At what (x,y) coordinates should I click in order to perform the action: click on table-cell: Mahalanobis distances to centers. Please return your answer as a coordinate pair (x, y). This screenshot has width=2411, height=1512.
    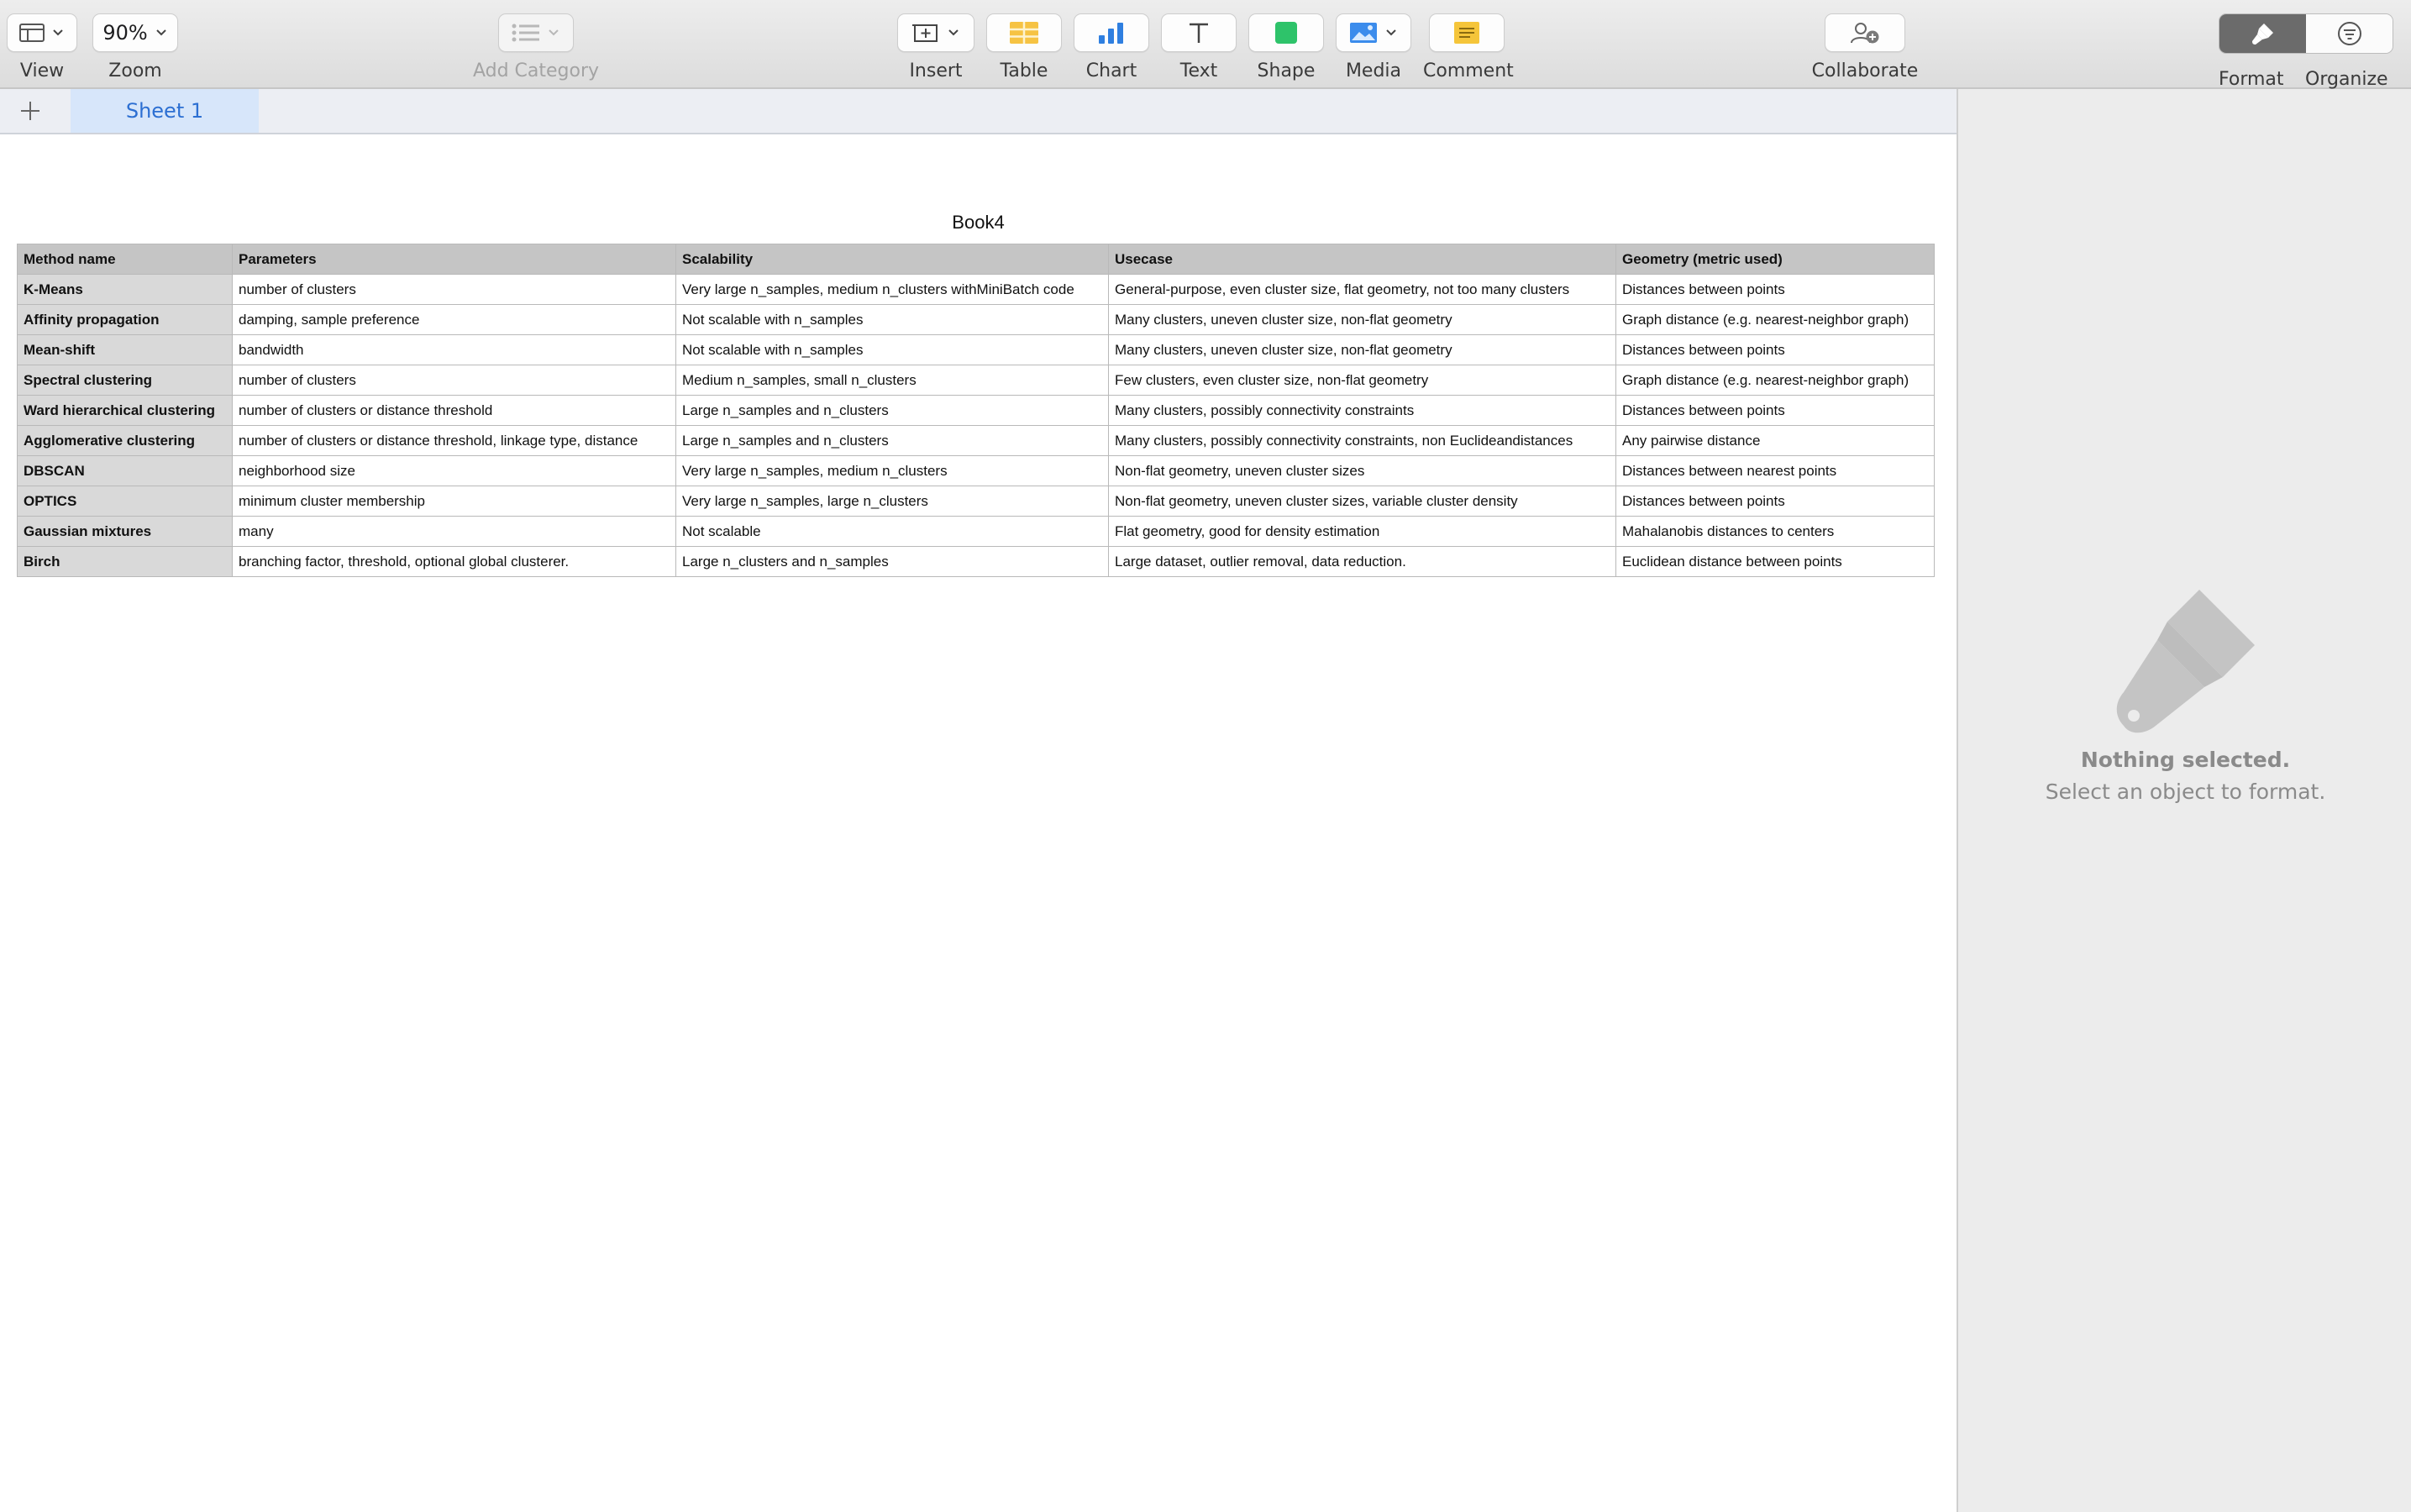
    Looking at the image, I should click on (1775, 531).